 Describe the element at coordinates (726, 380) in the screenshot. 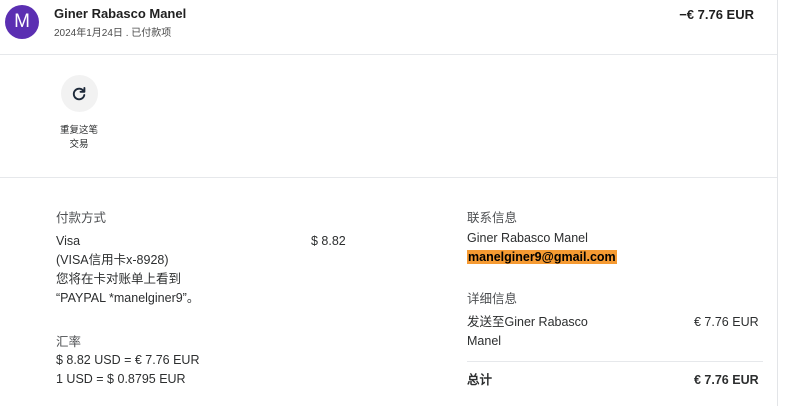

I see `total-amount: € 7.76 EUR` at that location.